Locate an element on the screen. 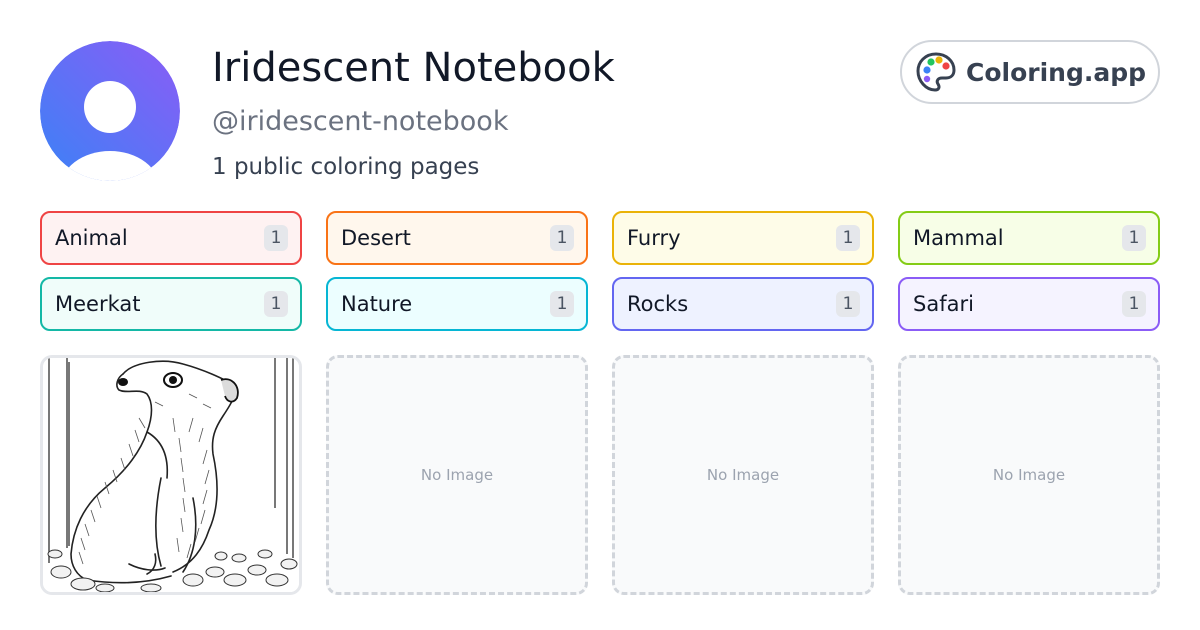 Image resolution: width=1200 pixels, height=630 pixels. tag-rocks: Rocks 1 is located at coordinates (743, 304).